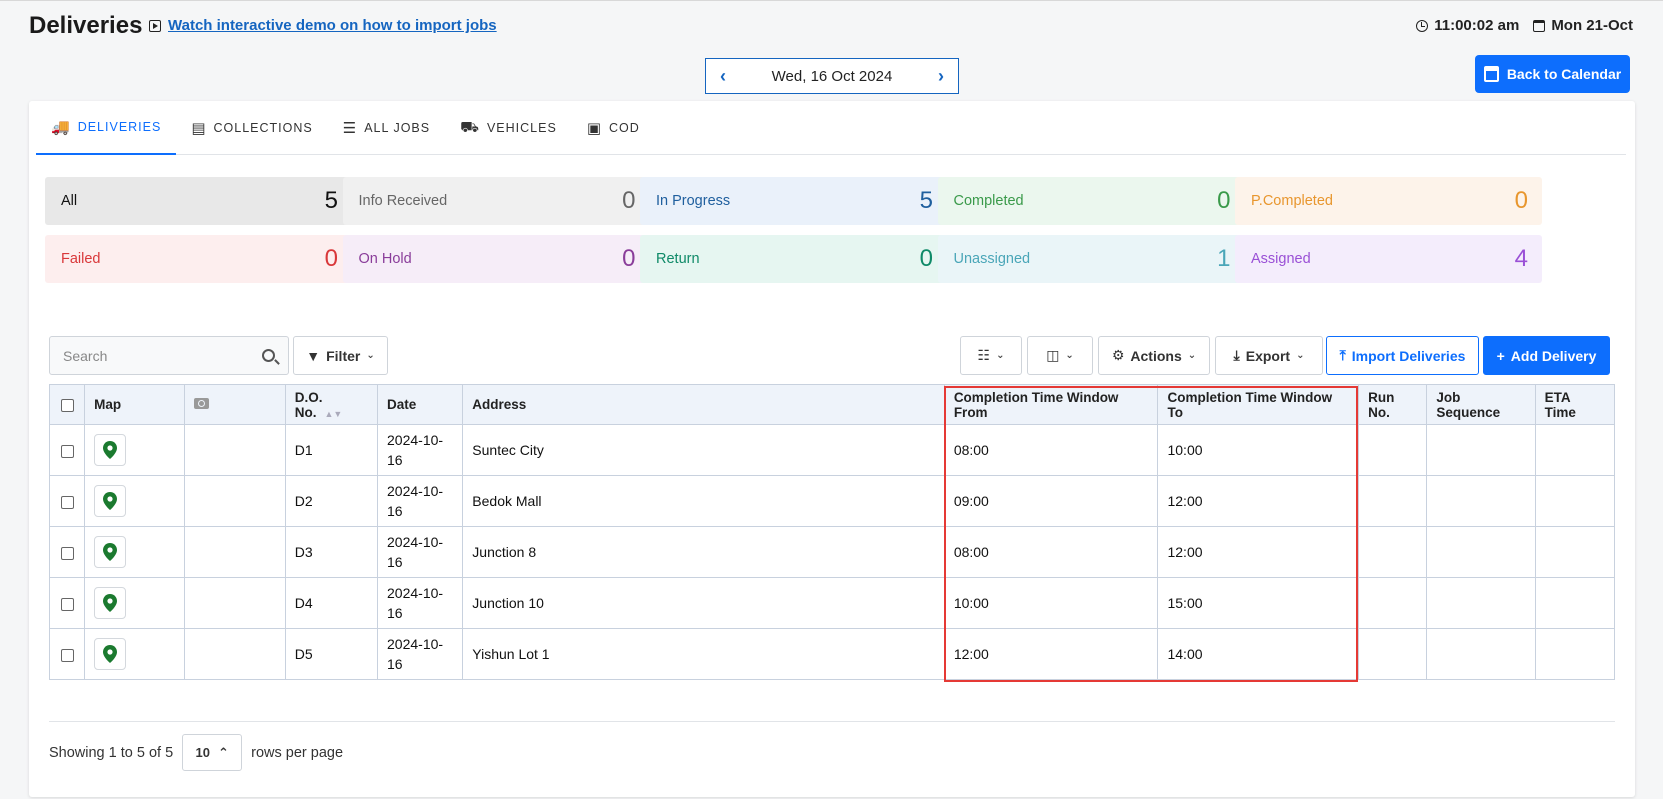 The image size is (1663, 799). What do you see at coordinates (1051, 552) in the screenshot?
I see `window-from-cell: 08:00` at bounding box center [1051, 552].